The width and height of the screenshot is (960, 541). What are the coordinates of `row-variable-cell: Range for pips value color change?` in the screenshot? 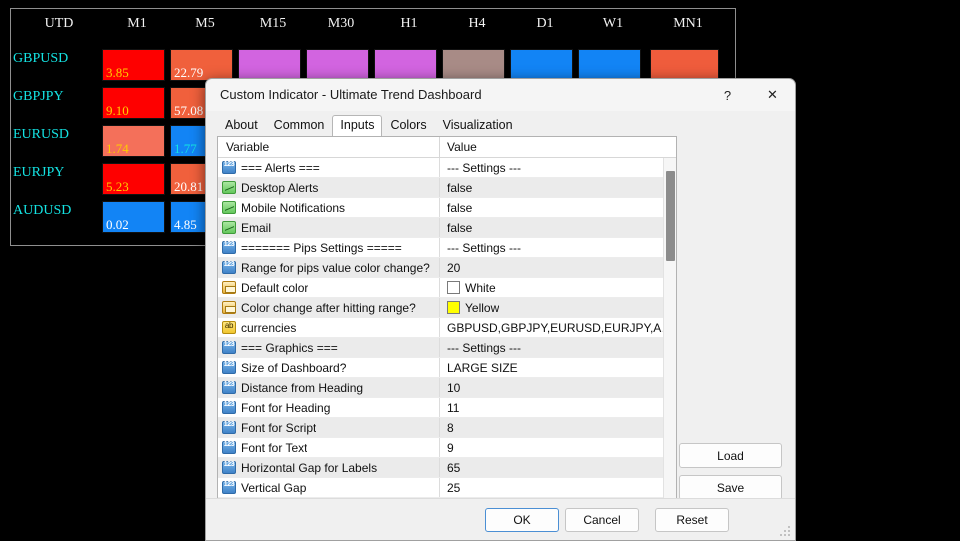 It's located at (329, 267).